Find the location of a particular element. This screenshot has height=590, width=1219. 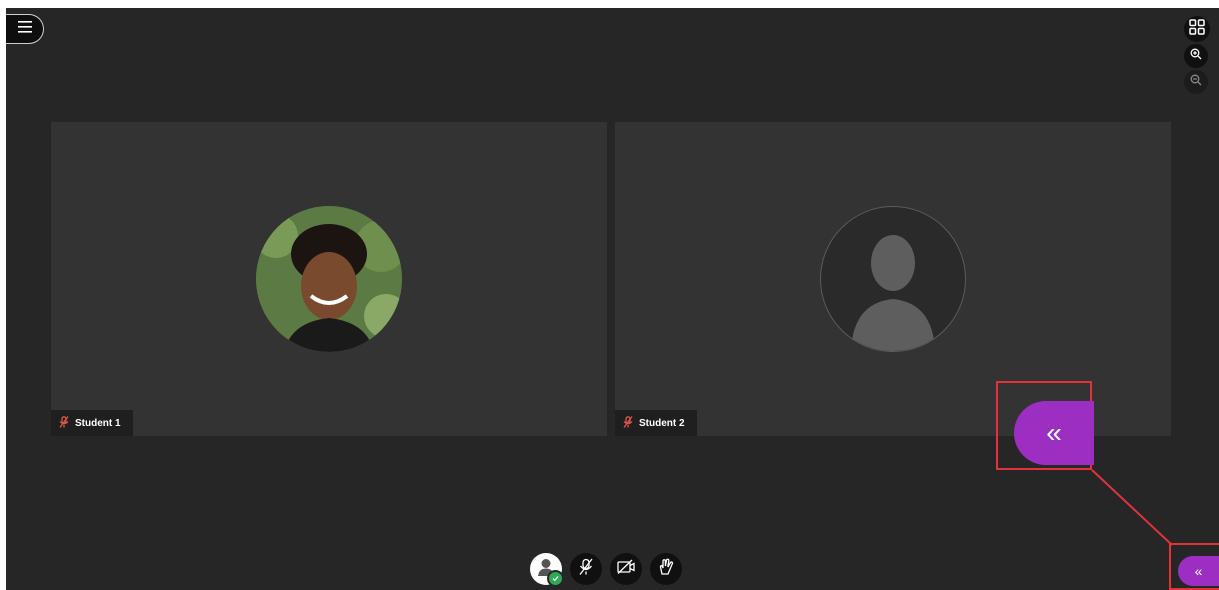

open-menu-button is located at coordinates (25, 29).